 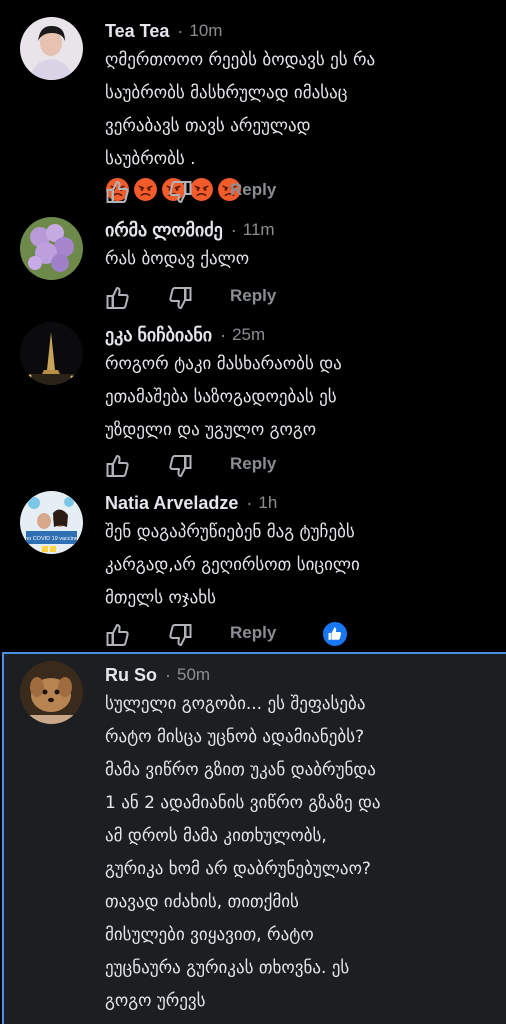 I want to click on timestamp: 10m, so click(x=205, y=31).